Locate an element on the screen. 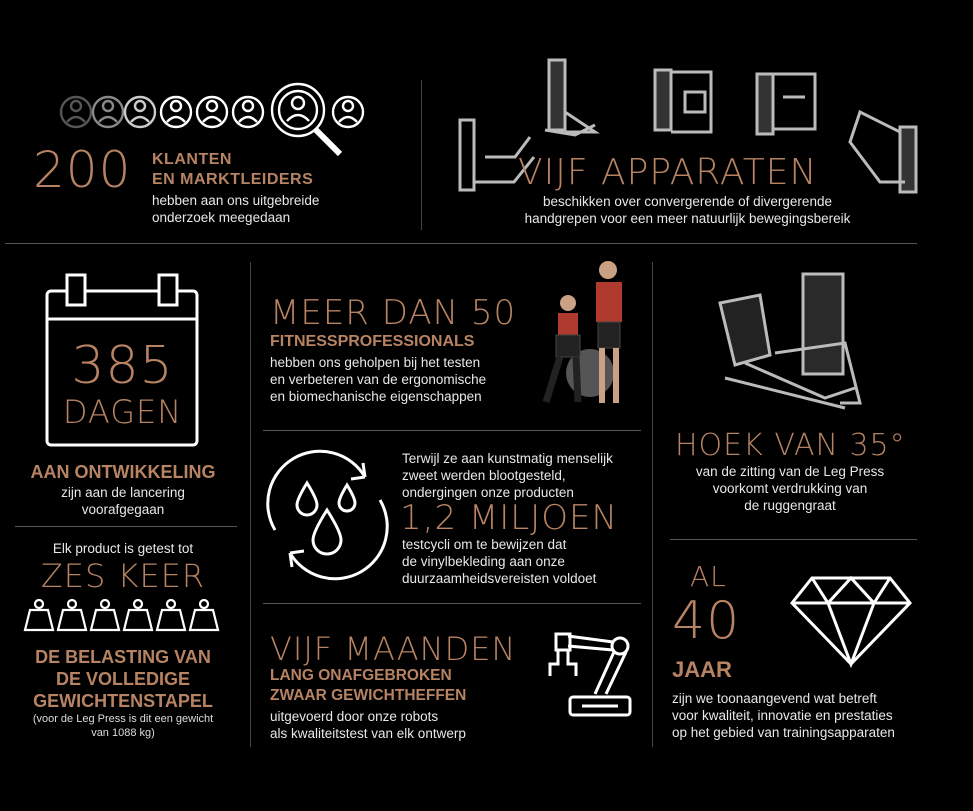 The height and width of the screenshot is (811, 973). machines-title: VIJF APPARATEN is located at coordinates (668, 172).